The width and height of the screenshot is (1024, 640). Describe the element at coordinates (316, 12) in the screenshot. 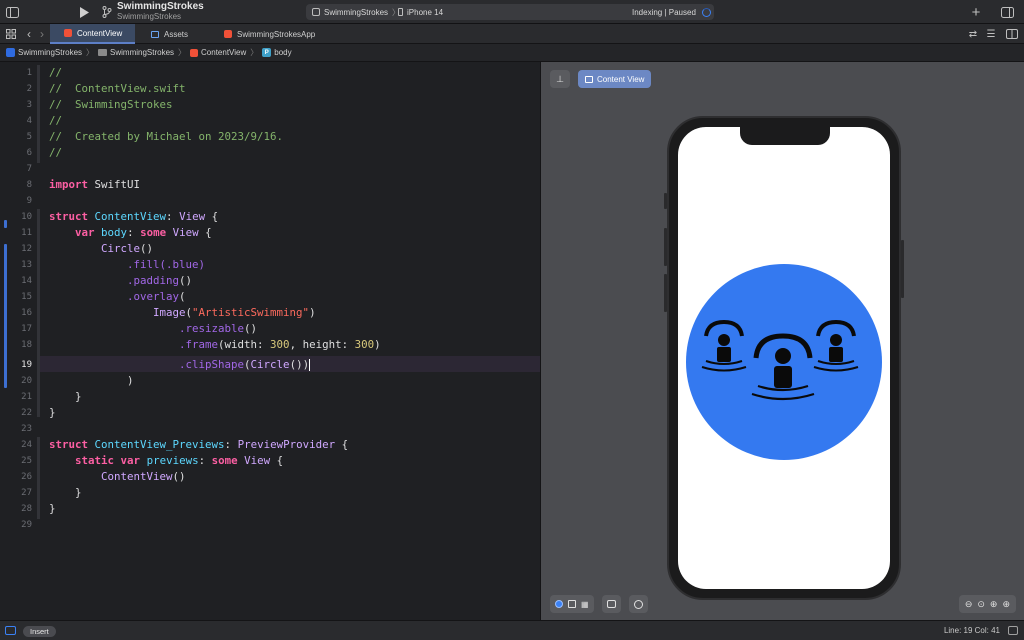

I see `app-icon` at that location.